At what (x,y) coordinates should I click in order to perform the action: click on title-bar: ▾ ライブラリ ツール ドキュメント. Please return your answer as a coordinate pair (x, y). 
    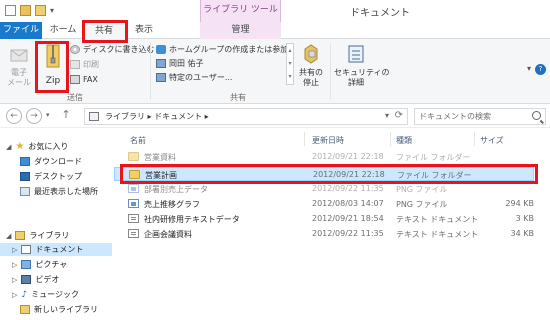
    Looking at the image, I should click on (275, 11).